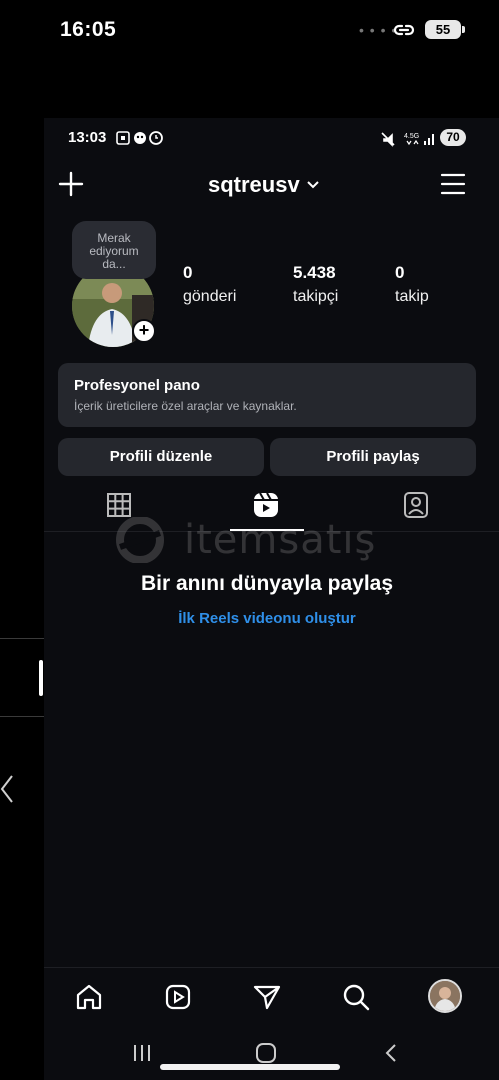 The image size is (499, 1080). I want to click on bottom-navigation, so click(271, 997).